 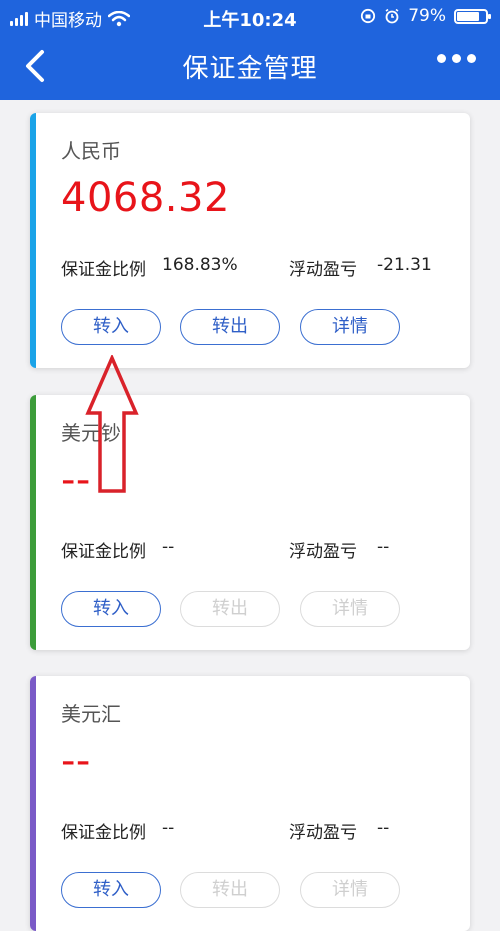 I want to click on app-header: 中国移动 上午10:24 79% 保证金管理, so click(x=250, y=50).